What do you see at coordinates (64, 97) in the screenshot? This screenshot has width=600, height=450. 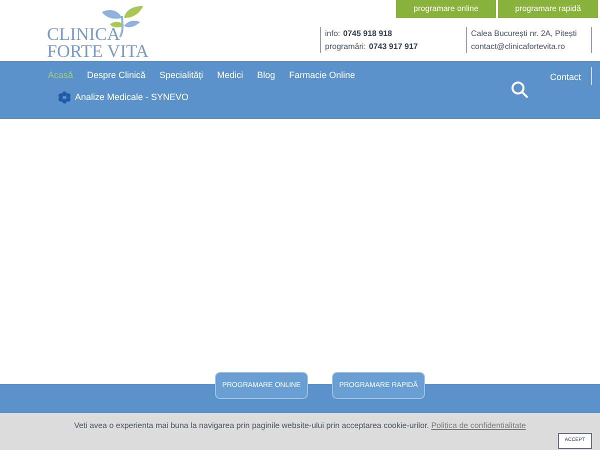 I see `flower-icon` at bounding box center [64, 97].